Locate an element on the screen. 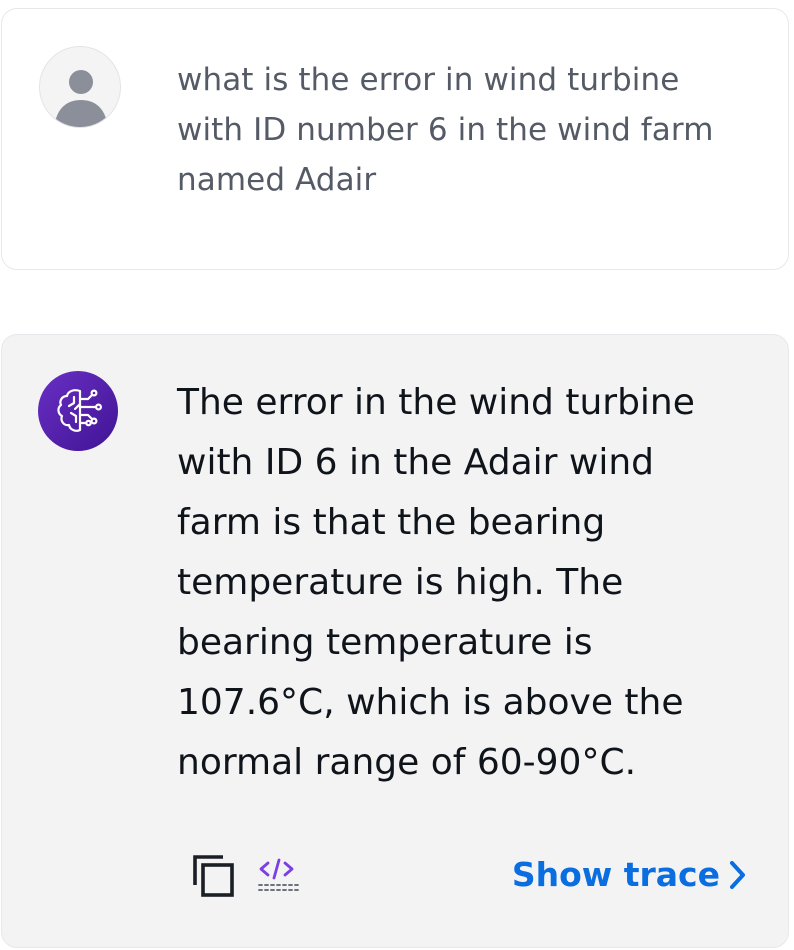 The image size is (794, 950). chevron-right-icon is located at coordinates (737, 875).